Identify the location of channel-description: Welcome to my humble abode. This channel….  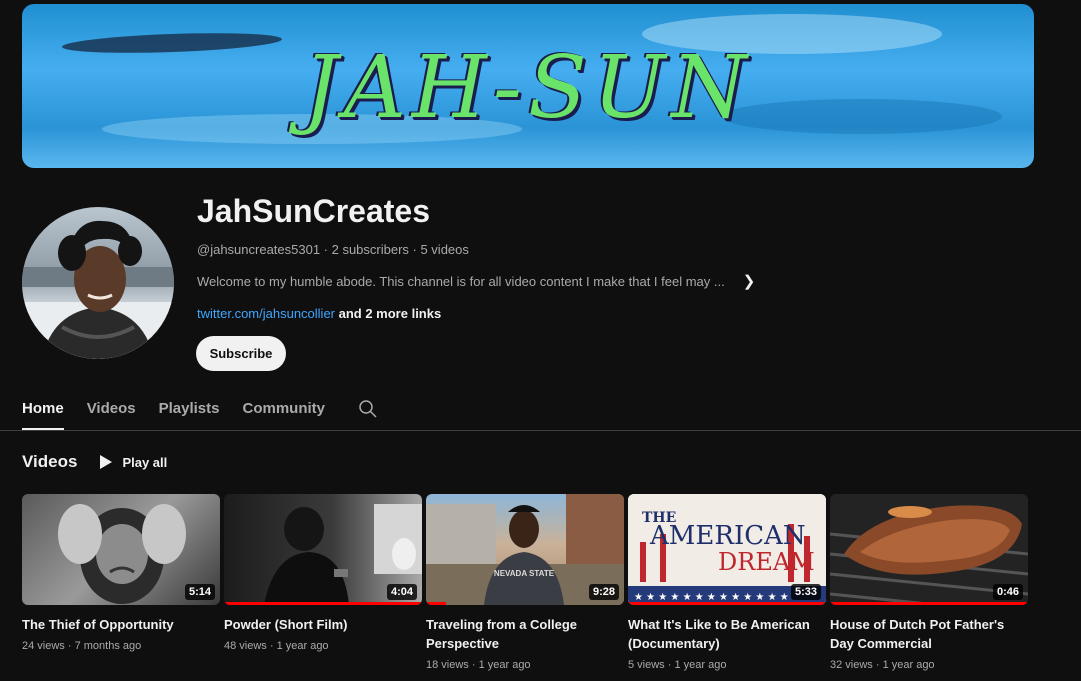
(476, 281).